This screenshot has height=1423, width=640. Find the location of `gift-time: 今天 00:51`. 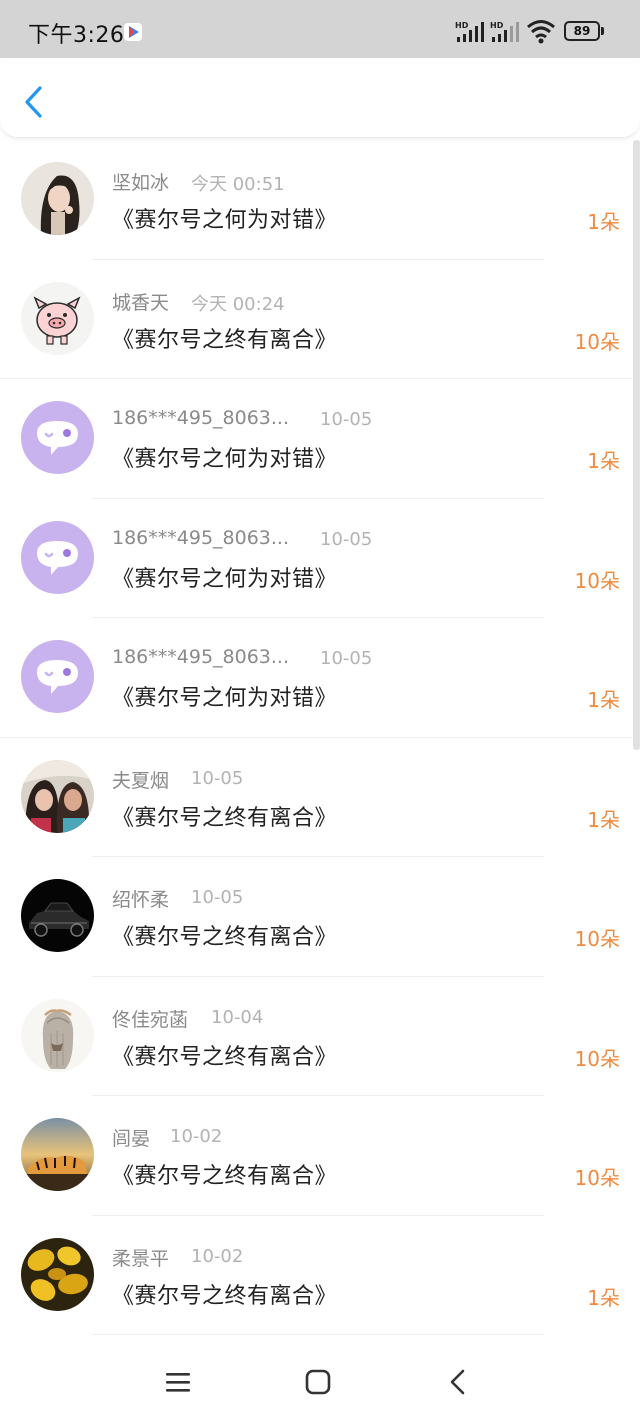

gift-time: 今天 00:51 is located at coordinates (238, 184).